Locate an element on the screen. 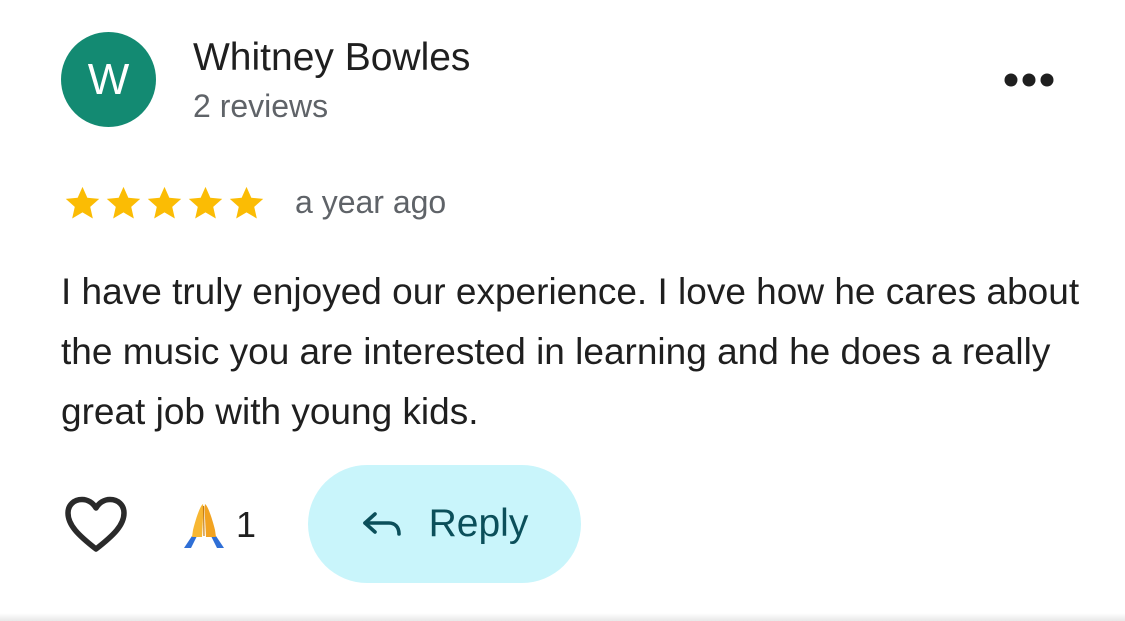 The image size is (1125, 621). more-options-button is located at coordinates (1029, 80).